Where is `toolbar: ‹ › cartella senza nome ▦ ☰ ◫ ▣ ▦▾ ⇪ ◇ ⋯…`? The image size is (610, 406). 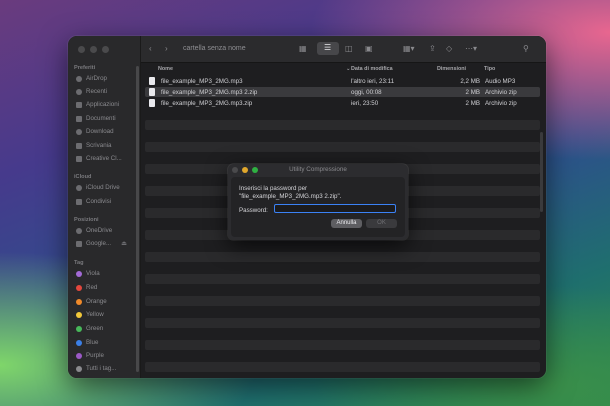 toolbar: ‹ › cartella senza nome ▦ ☰ ◫ ▣ ▦▾ ⇪ ◇ ⋯… is located at coordinates (343, 49).